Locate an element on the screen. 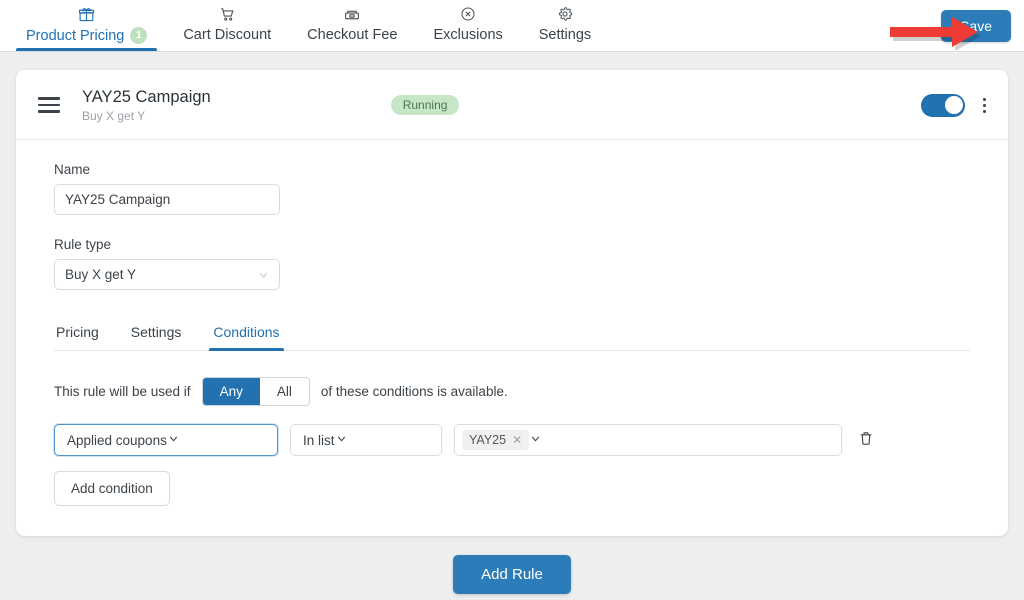  tab-label: Checkout Fee is located at coordinates (352, 35).